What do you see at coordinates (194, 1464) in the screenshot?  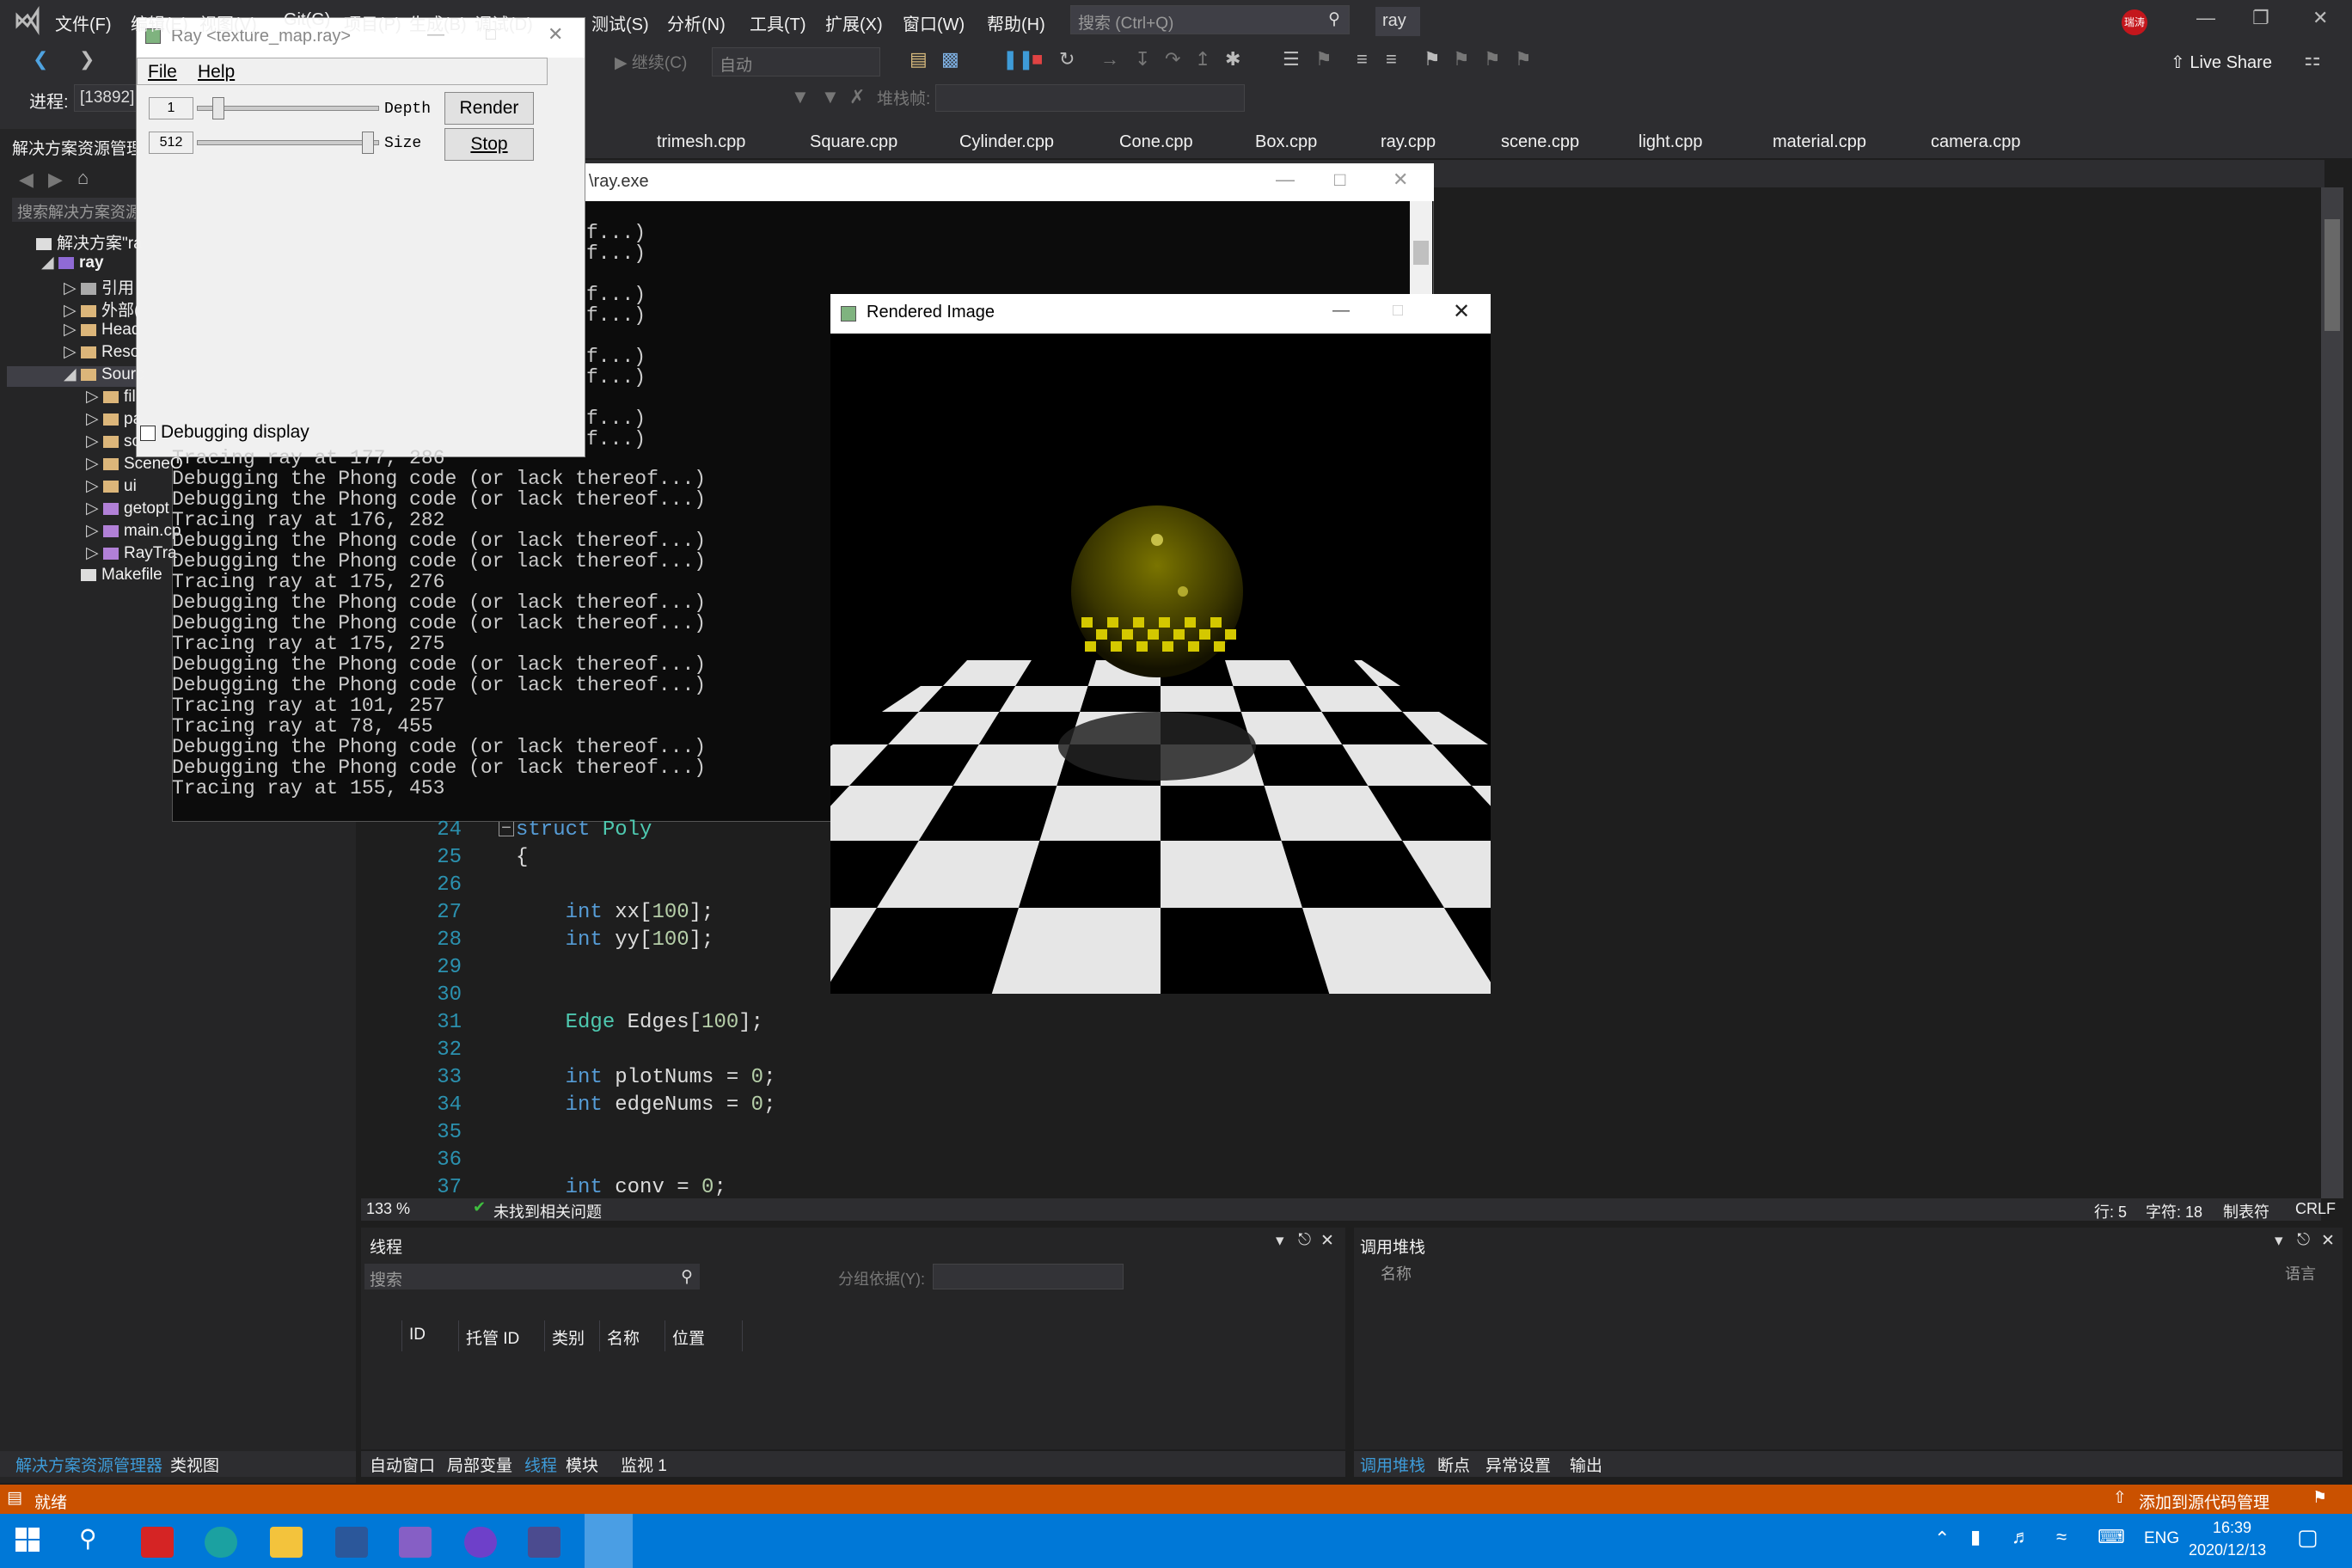 I see `tab-class-view: 类视图` at bounding box center [194, 1464].